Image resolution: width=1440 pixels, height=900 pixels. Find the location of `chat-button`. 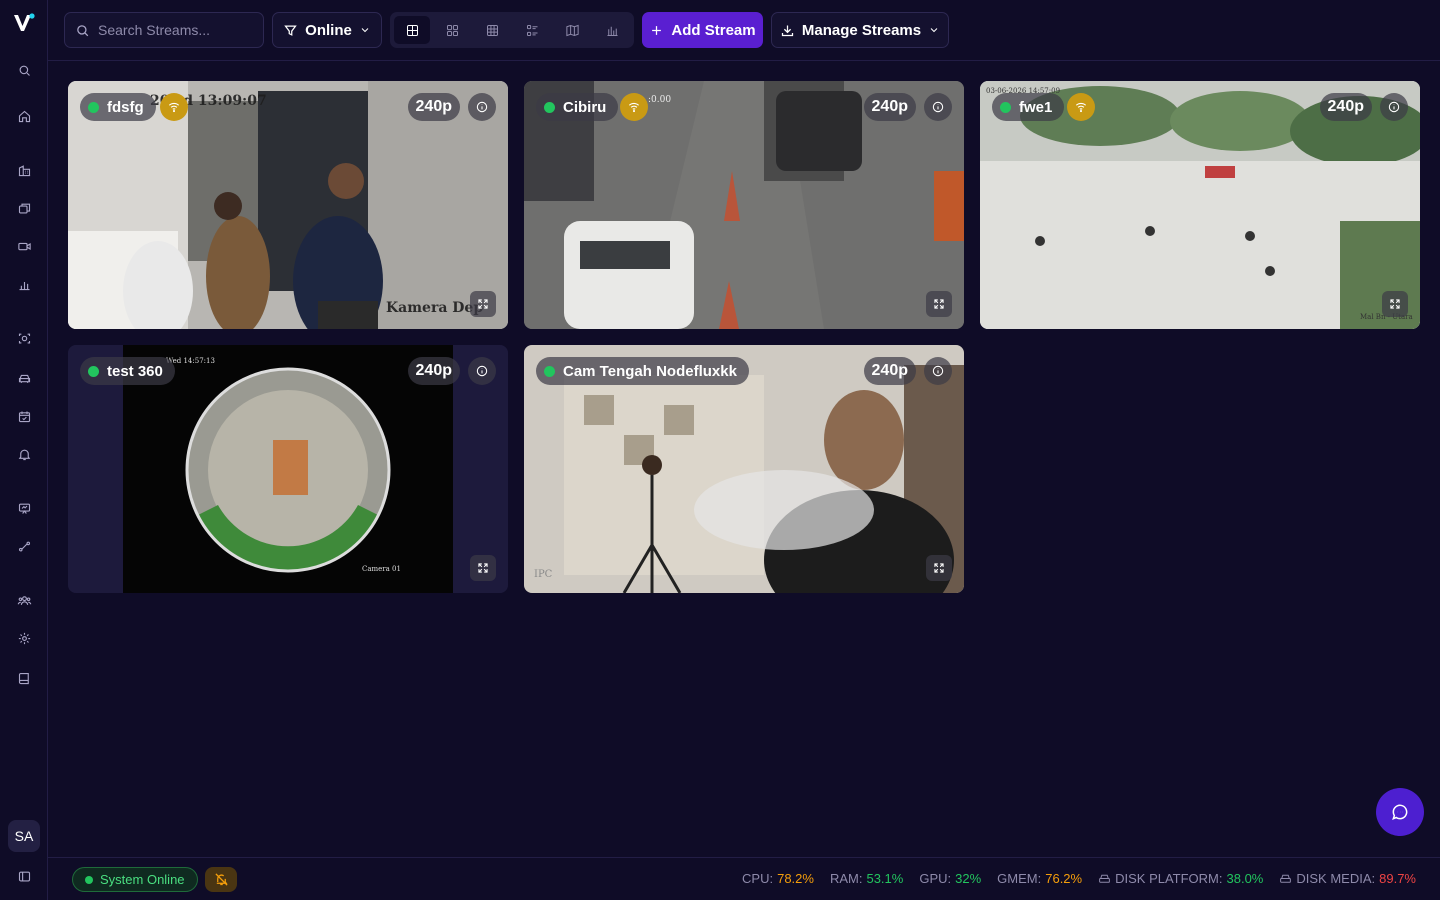

chat-button is located at coordinates (1400, 812).